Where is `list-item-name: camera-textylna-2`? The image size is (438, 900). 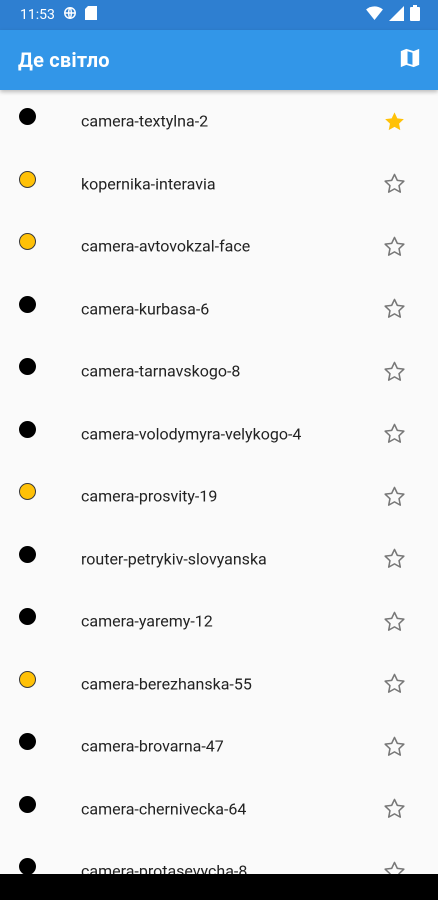 list-item-name: camera-textylna-2 is located at coordinates (145, 121).